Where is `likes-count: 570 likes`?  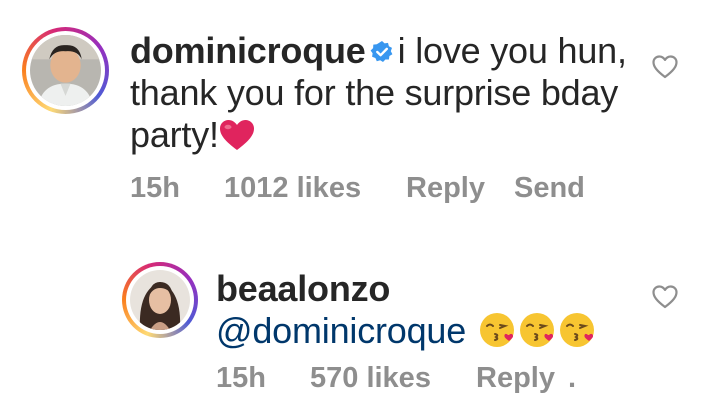 likes-count: 570 likes is located at coordinates (393, 378).